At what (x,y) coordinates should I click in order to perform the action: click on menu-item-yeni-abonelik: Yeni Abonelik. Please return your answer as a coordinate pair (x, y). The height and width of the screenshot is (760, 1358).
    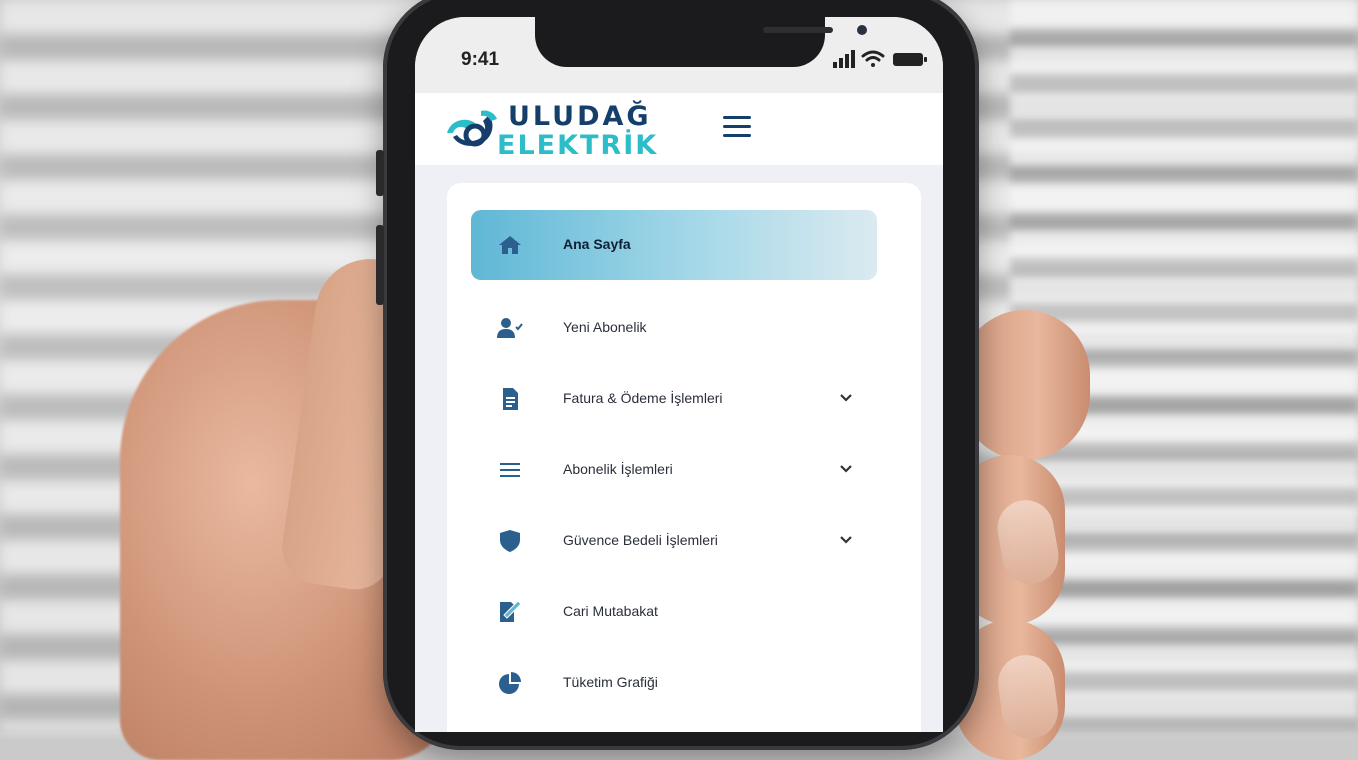
    Looking at the image, I should click on (674, 328).